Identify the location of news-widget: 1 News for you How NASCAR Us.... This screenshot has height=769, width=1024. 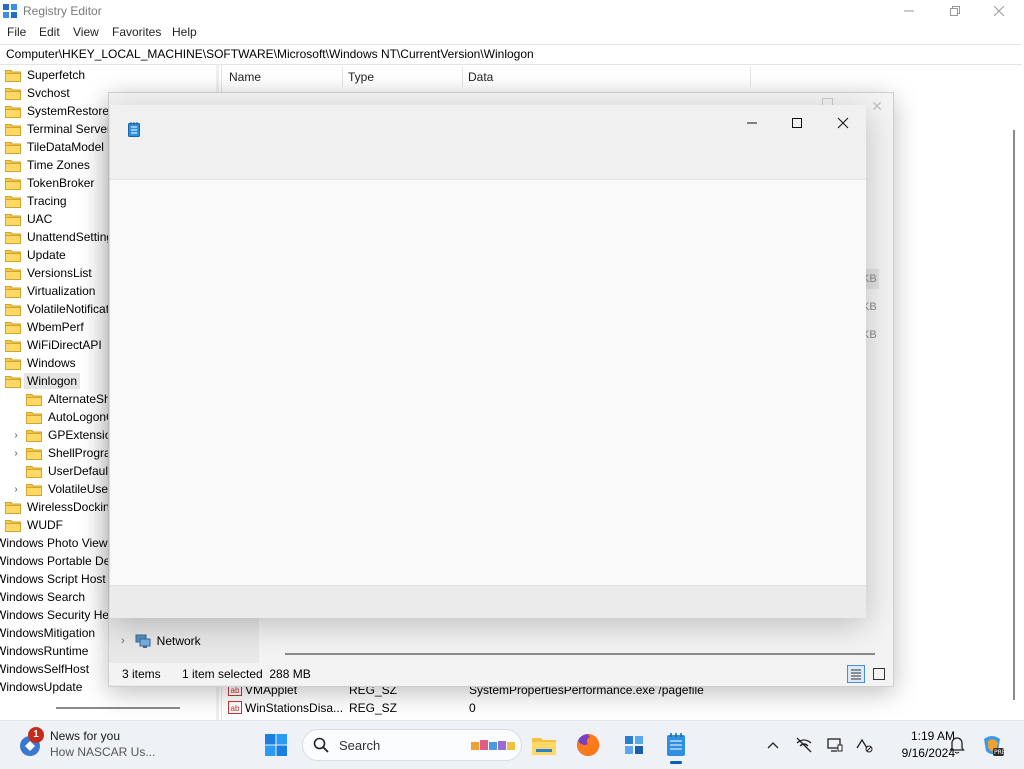
(108, 745).